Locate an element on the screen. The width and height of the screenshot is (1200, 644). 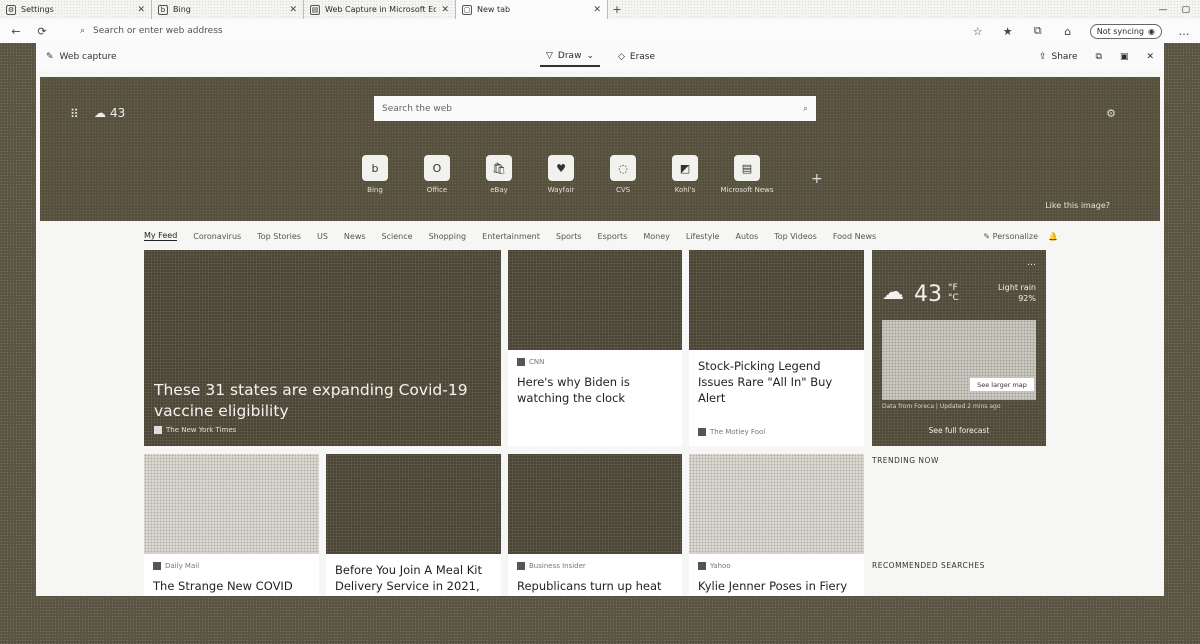
feed-tab: News is located at coordinates (355, 236).